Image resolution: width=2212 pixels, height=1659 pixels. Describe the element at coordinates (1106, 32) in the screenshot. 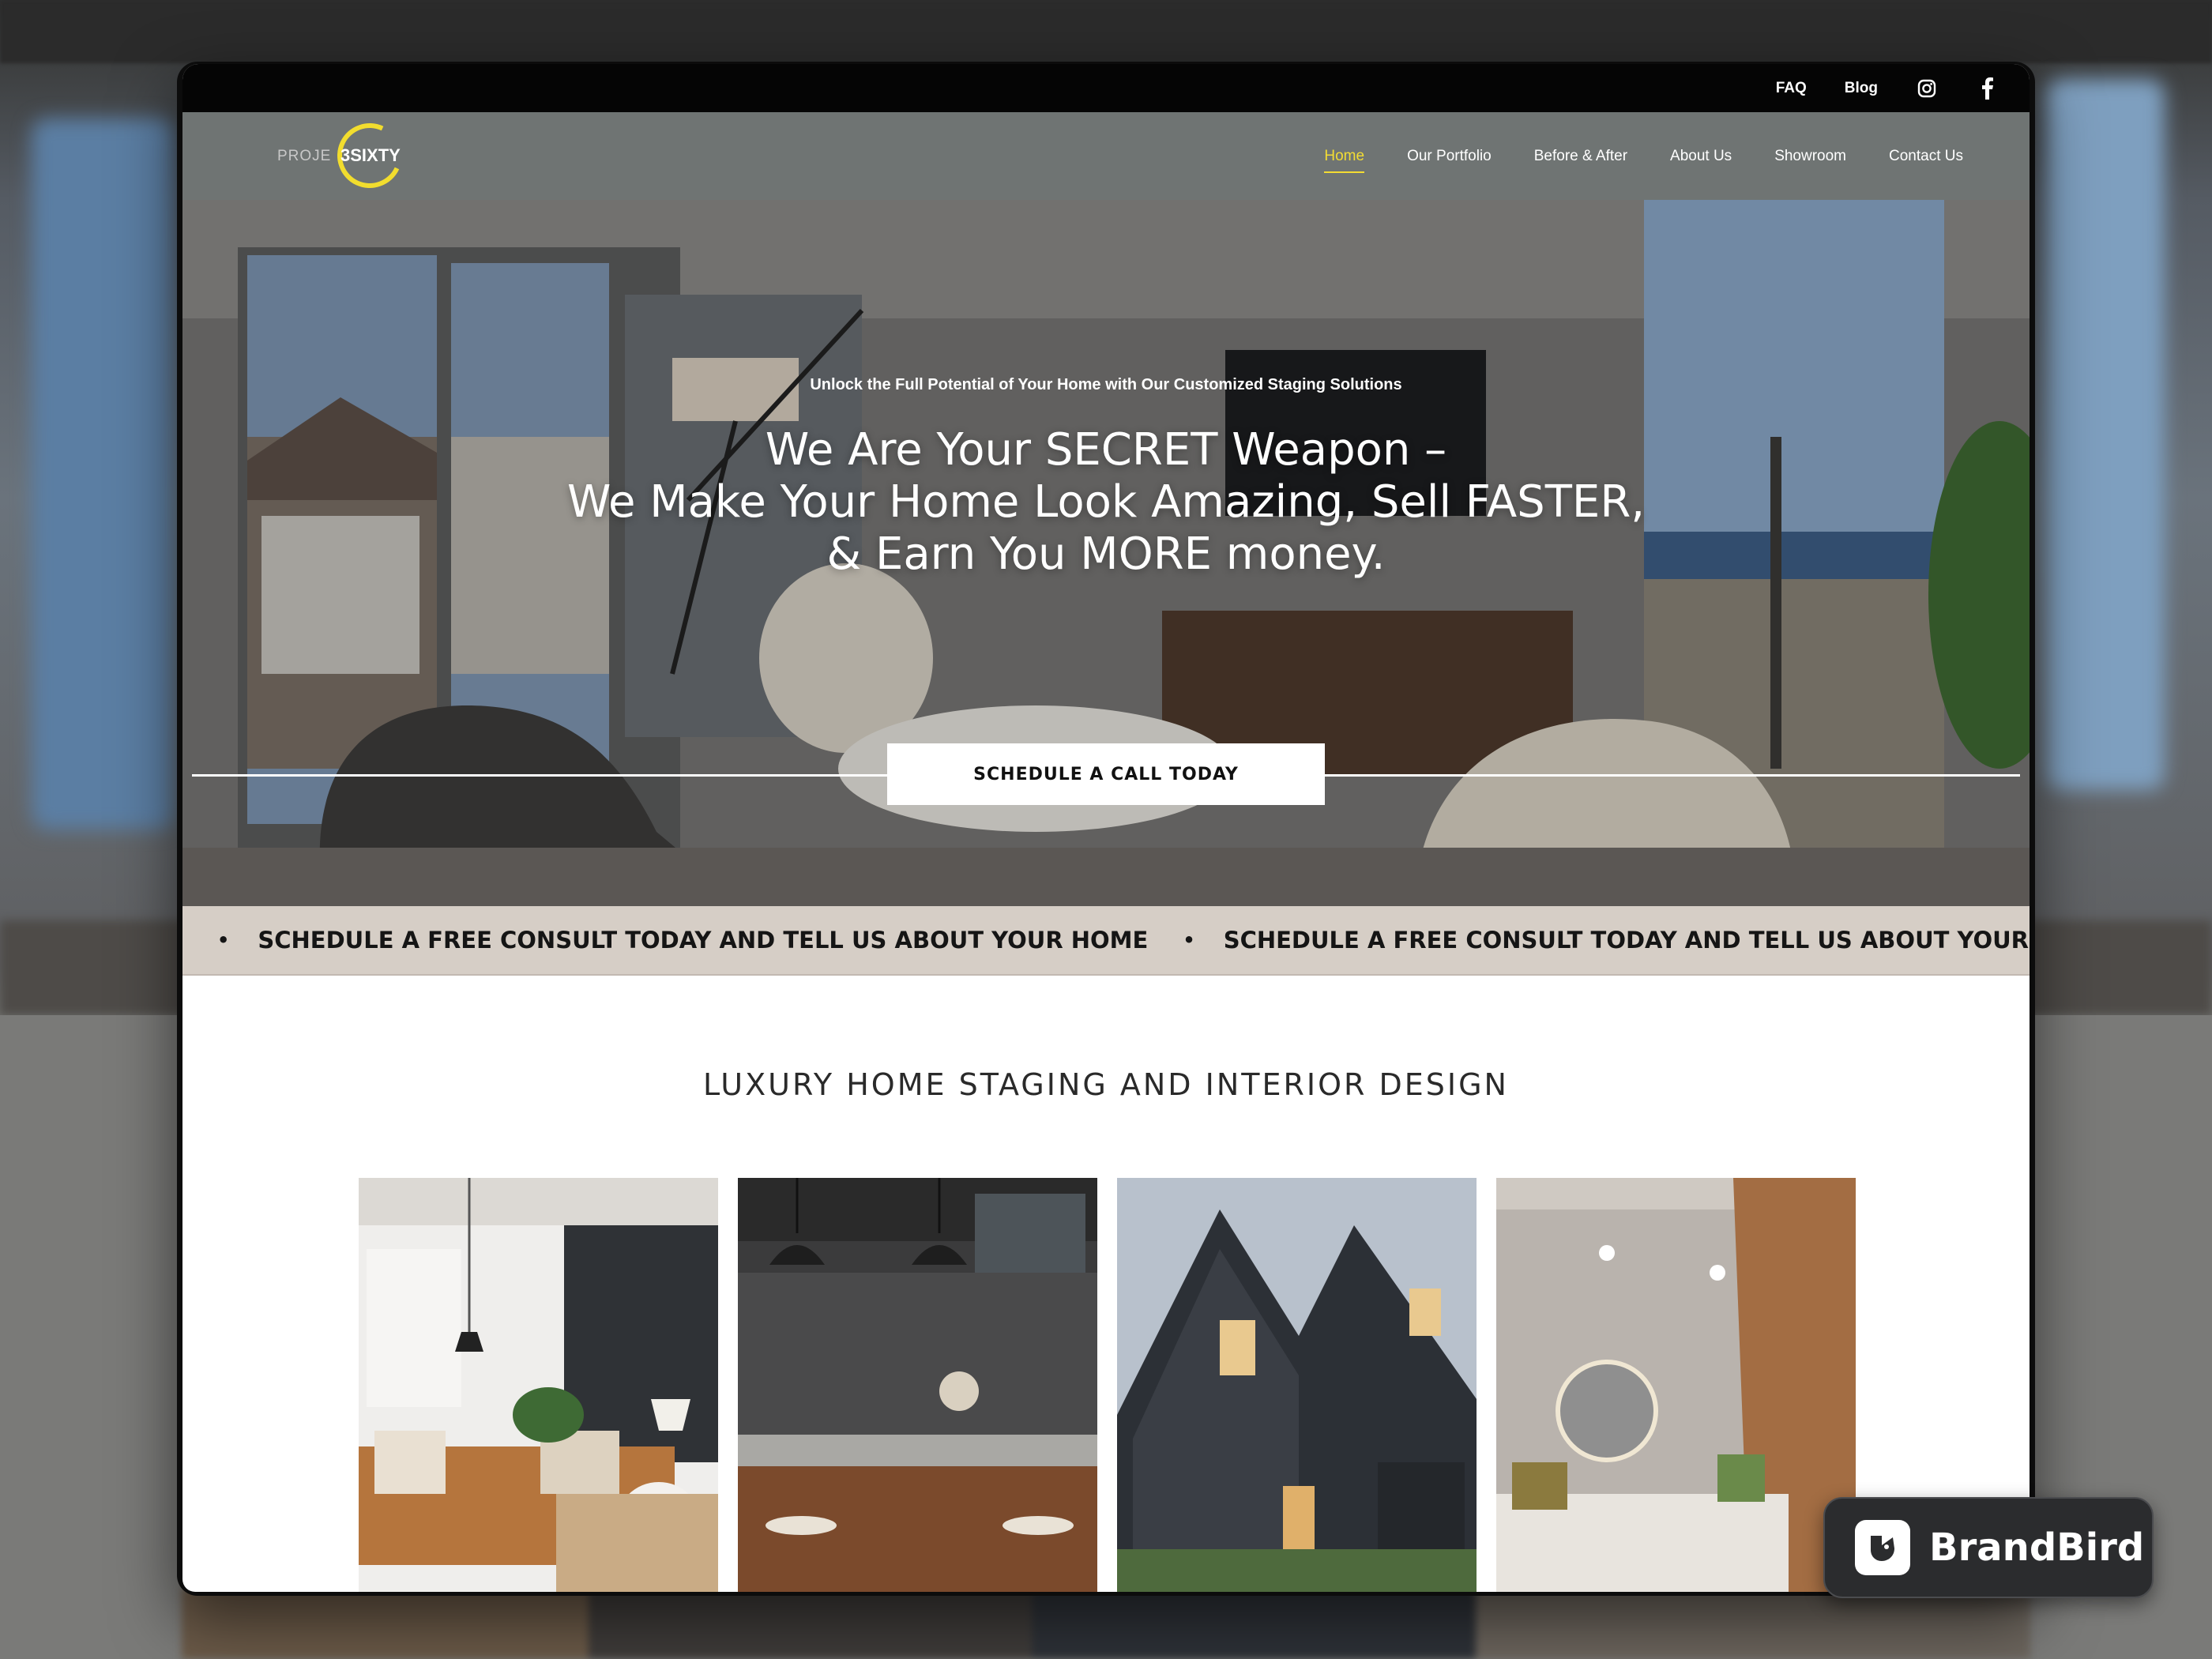

I see `backdrop-topbar` at that location.